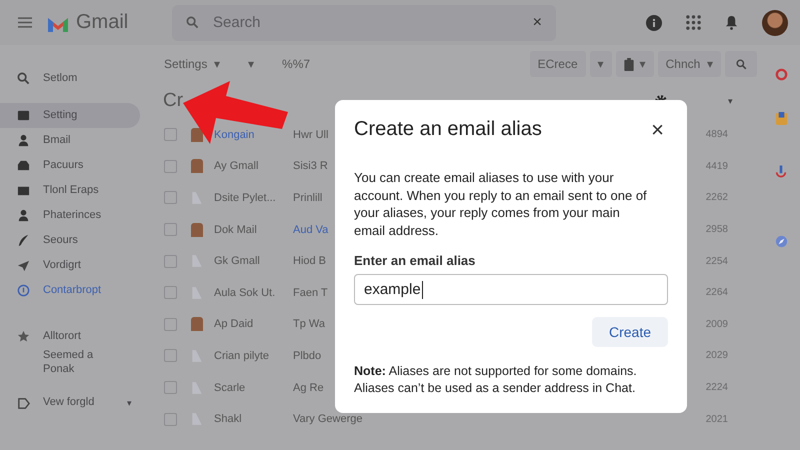 Image resolution: width=800 pixels, height=450 pixels. Describe the element at coordinates (245, 292) in the screenshot. I see `sender-name: Aula Sok Ut.` at that location.